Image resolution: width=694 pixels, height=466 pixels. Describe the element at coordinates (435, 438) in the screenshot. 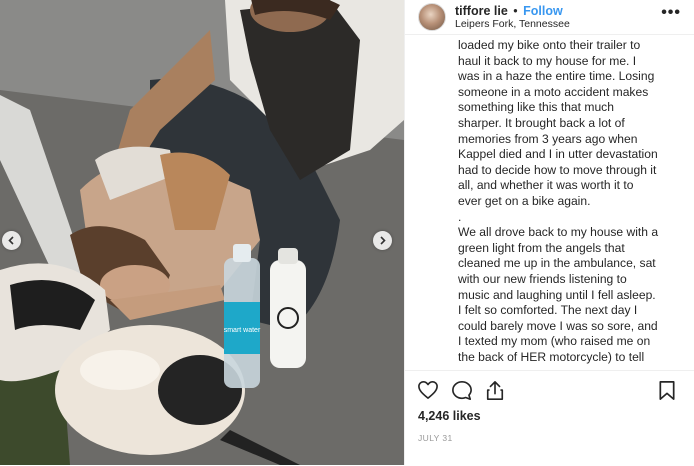

I see `post-date: JULY 31` at that location.